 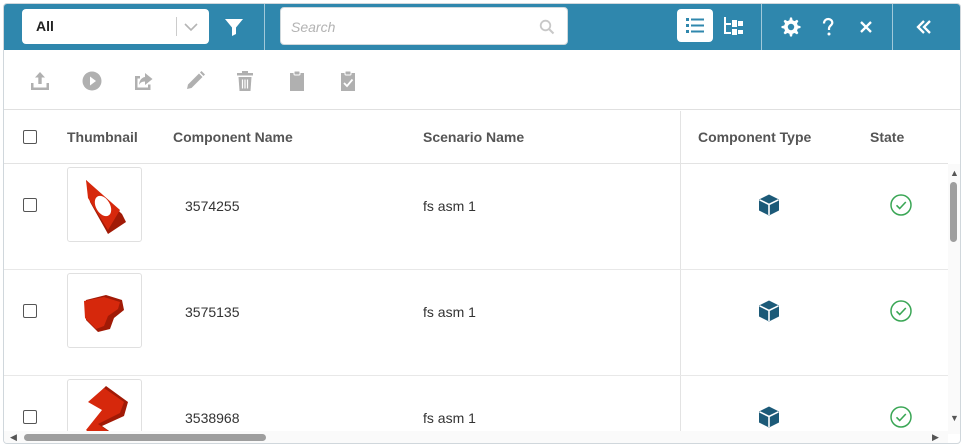 What do you see at coordinates (176, 26) in the screenshot?
I see `dropdown-divider` at bounding box center [176, 26].